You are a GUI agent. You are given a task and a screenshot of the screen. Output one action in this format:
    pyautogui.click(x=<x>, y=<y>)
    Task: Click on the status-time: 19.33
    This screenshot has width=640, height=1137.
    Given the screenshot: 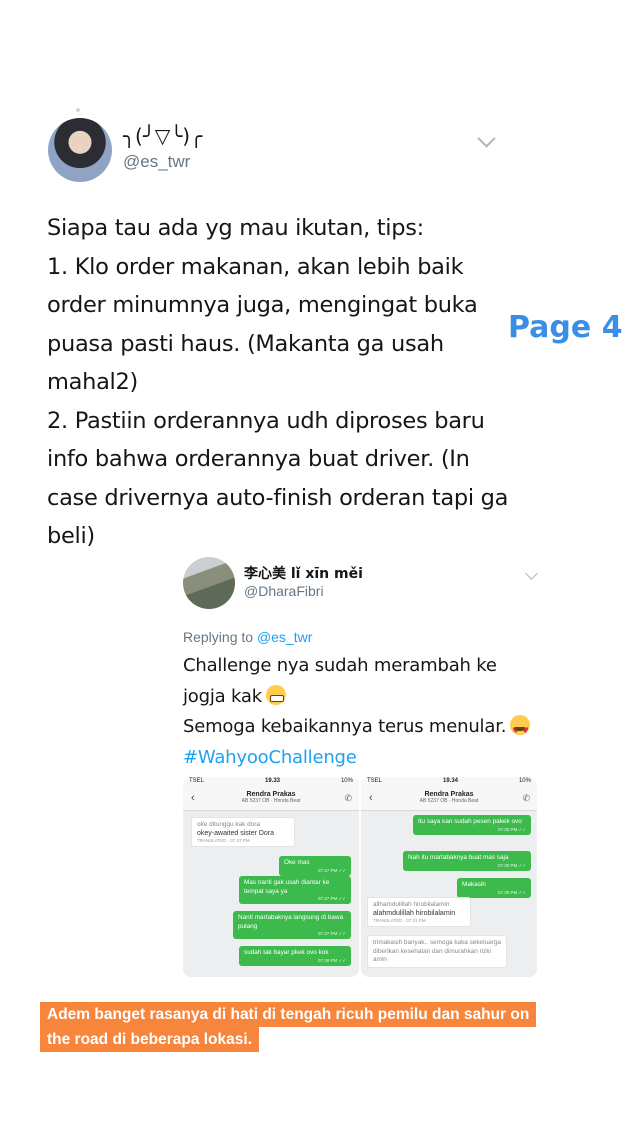 What is the action you would take?
    pyautogui.click(x=272, y=781)
    